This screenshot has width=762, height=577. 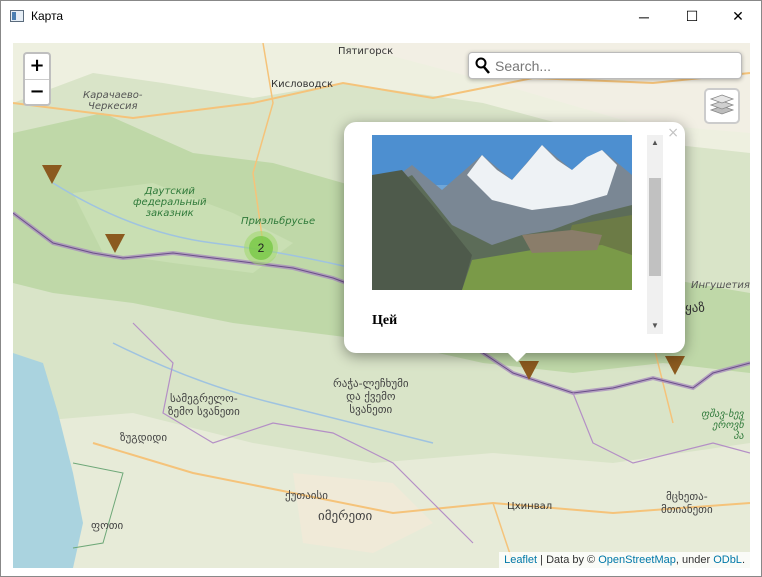 I want to click on map-label-ka-green: ფშავ-ხევ ეროვნ პა, so click(x=722, y=425).